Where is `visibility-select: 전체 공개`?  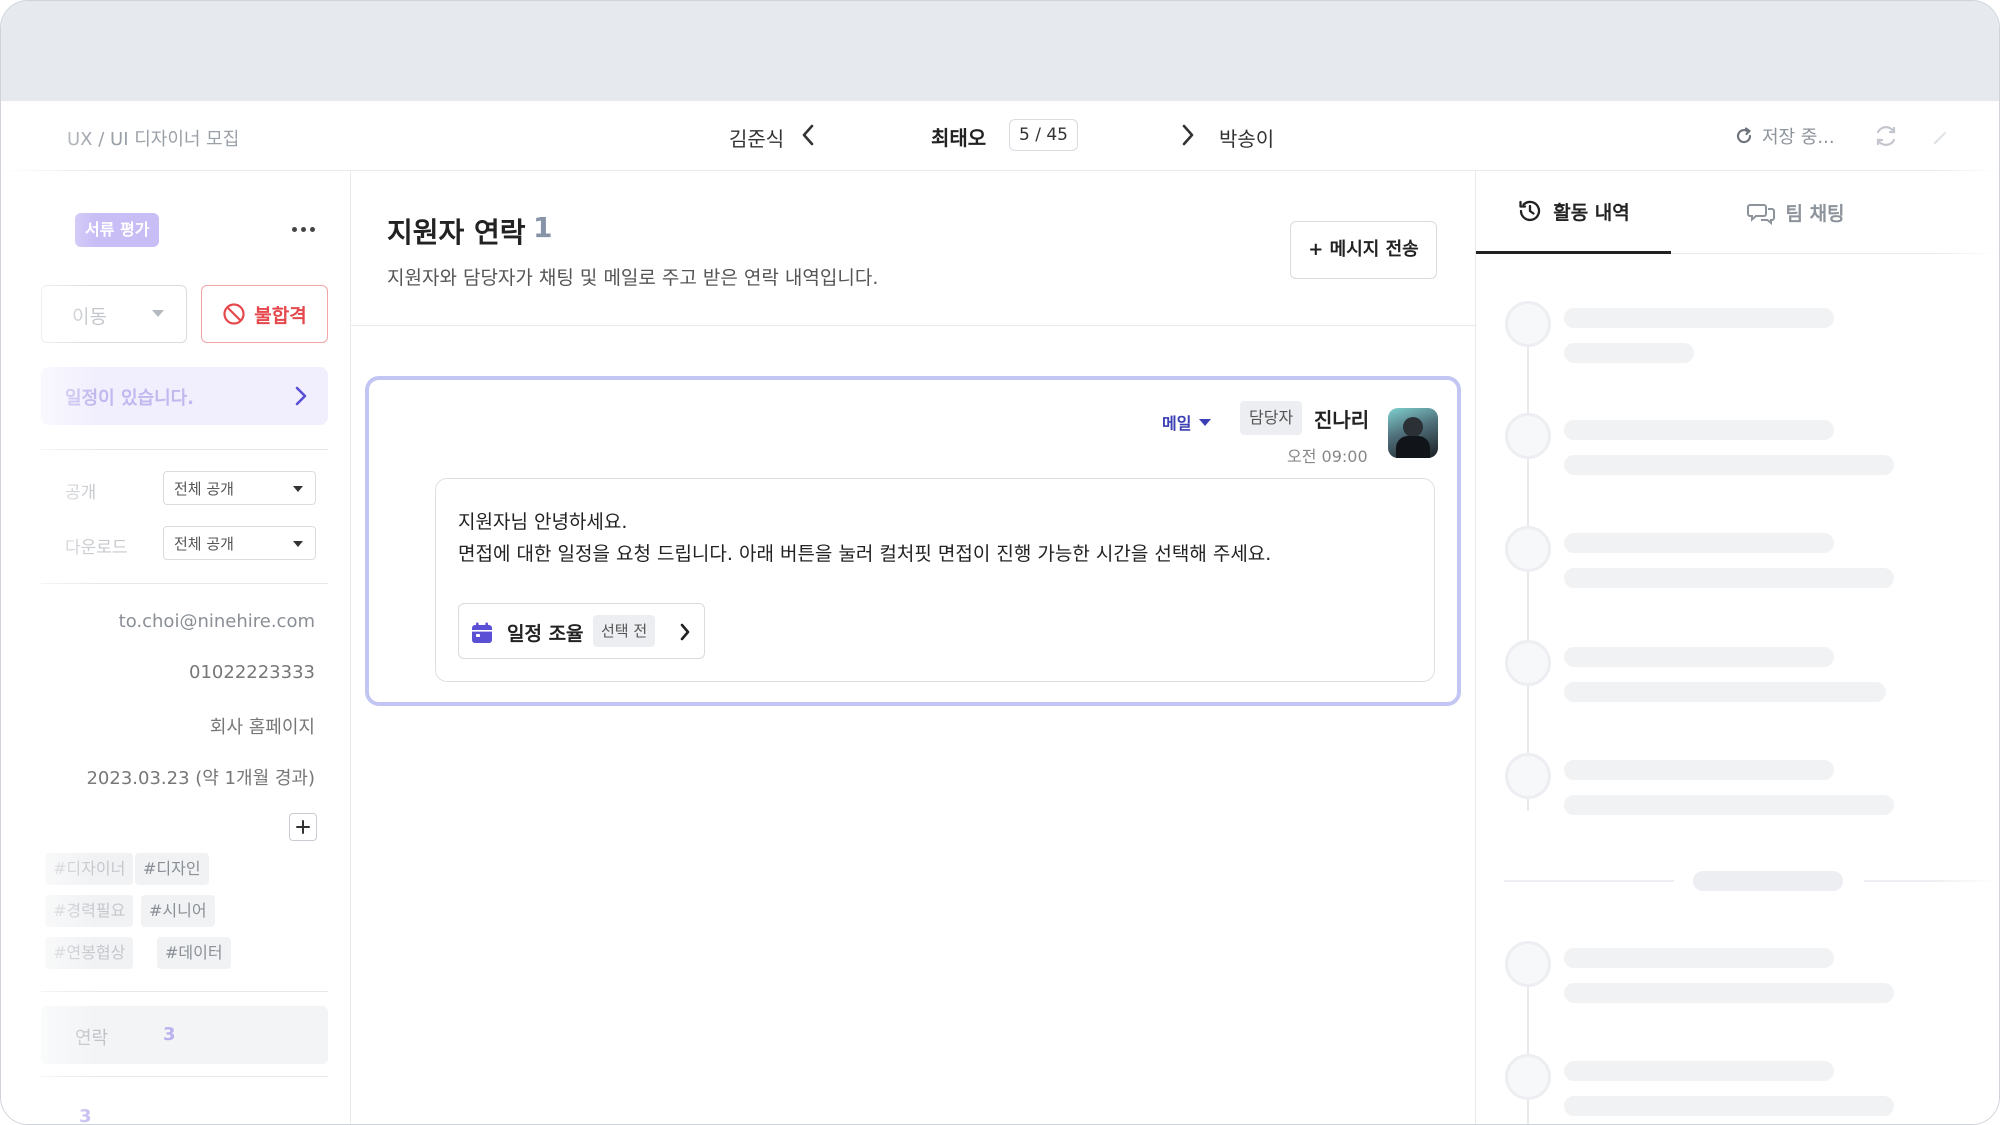
visibility-select: 전체 공개 is located at coordinates (239, 488).